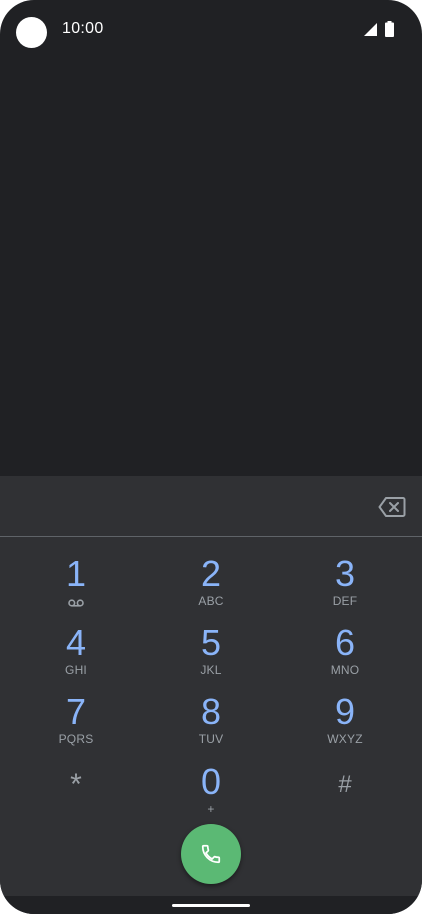  What do you see at coordinates (31, 32) in the screenshot?
I see `camera-cutout` at bounding box center [31, 32].